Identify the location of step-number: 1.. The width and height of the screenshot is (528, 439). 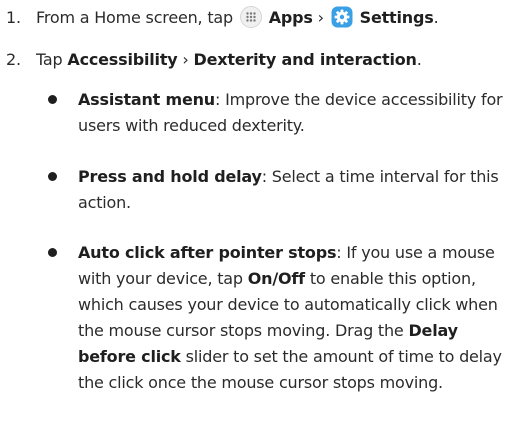
(13, 17).